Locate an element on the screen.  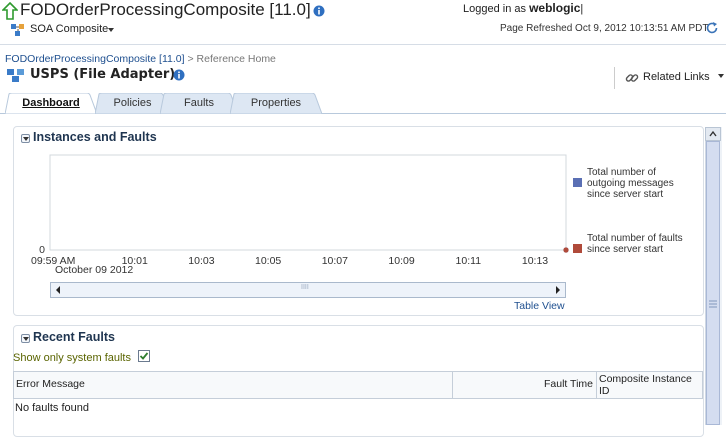
recent-faults-title: Recent Faults is located at coordinates (74, 337).